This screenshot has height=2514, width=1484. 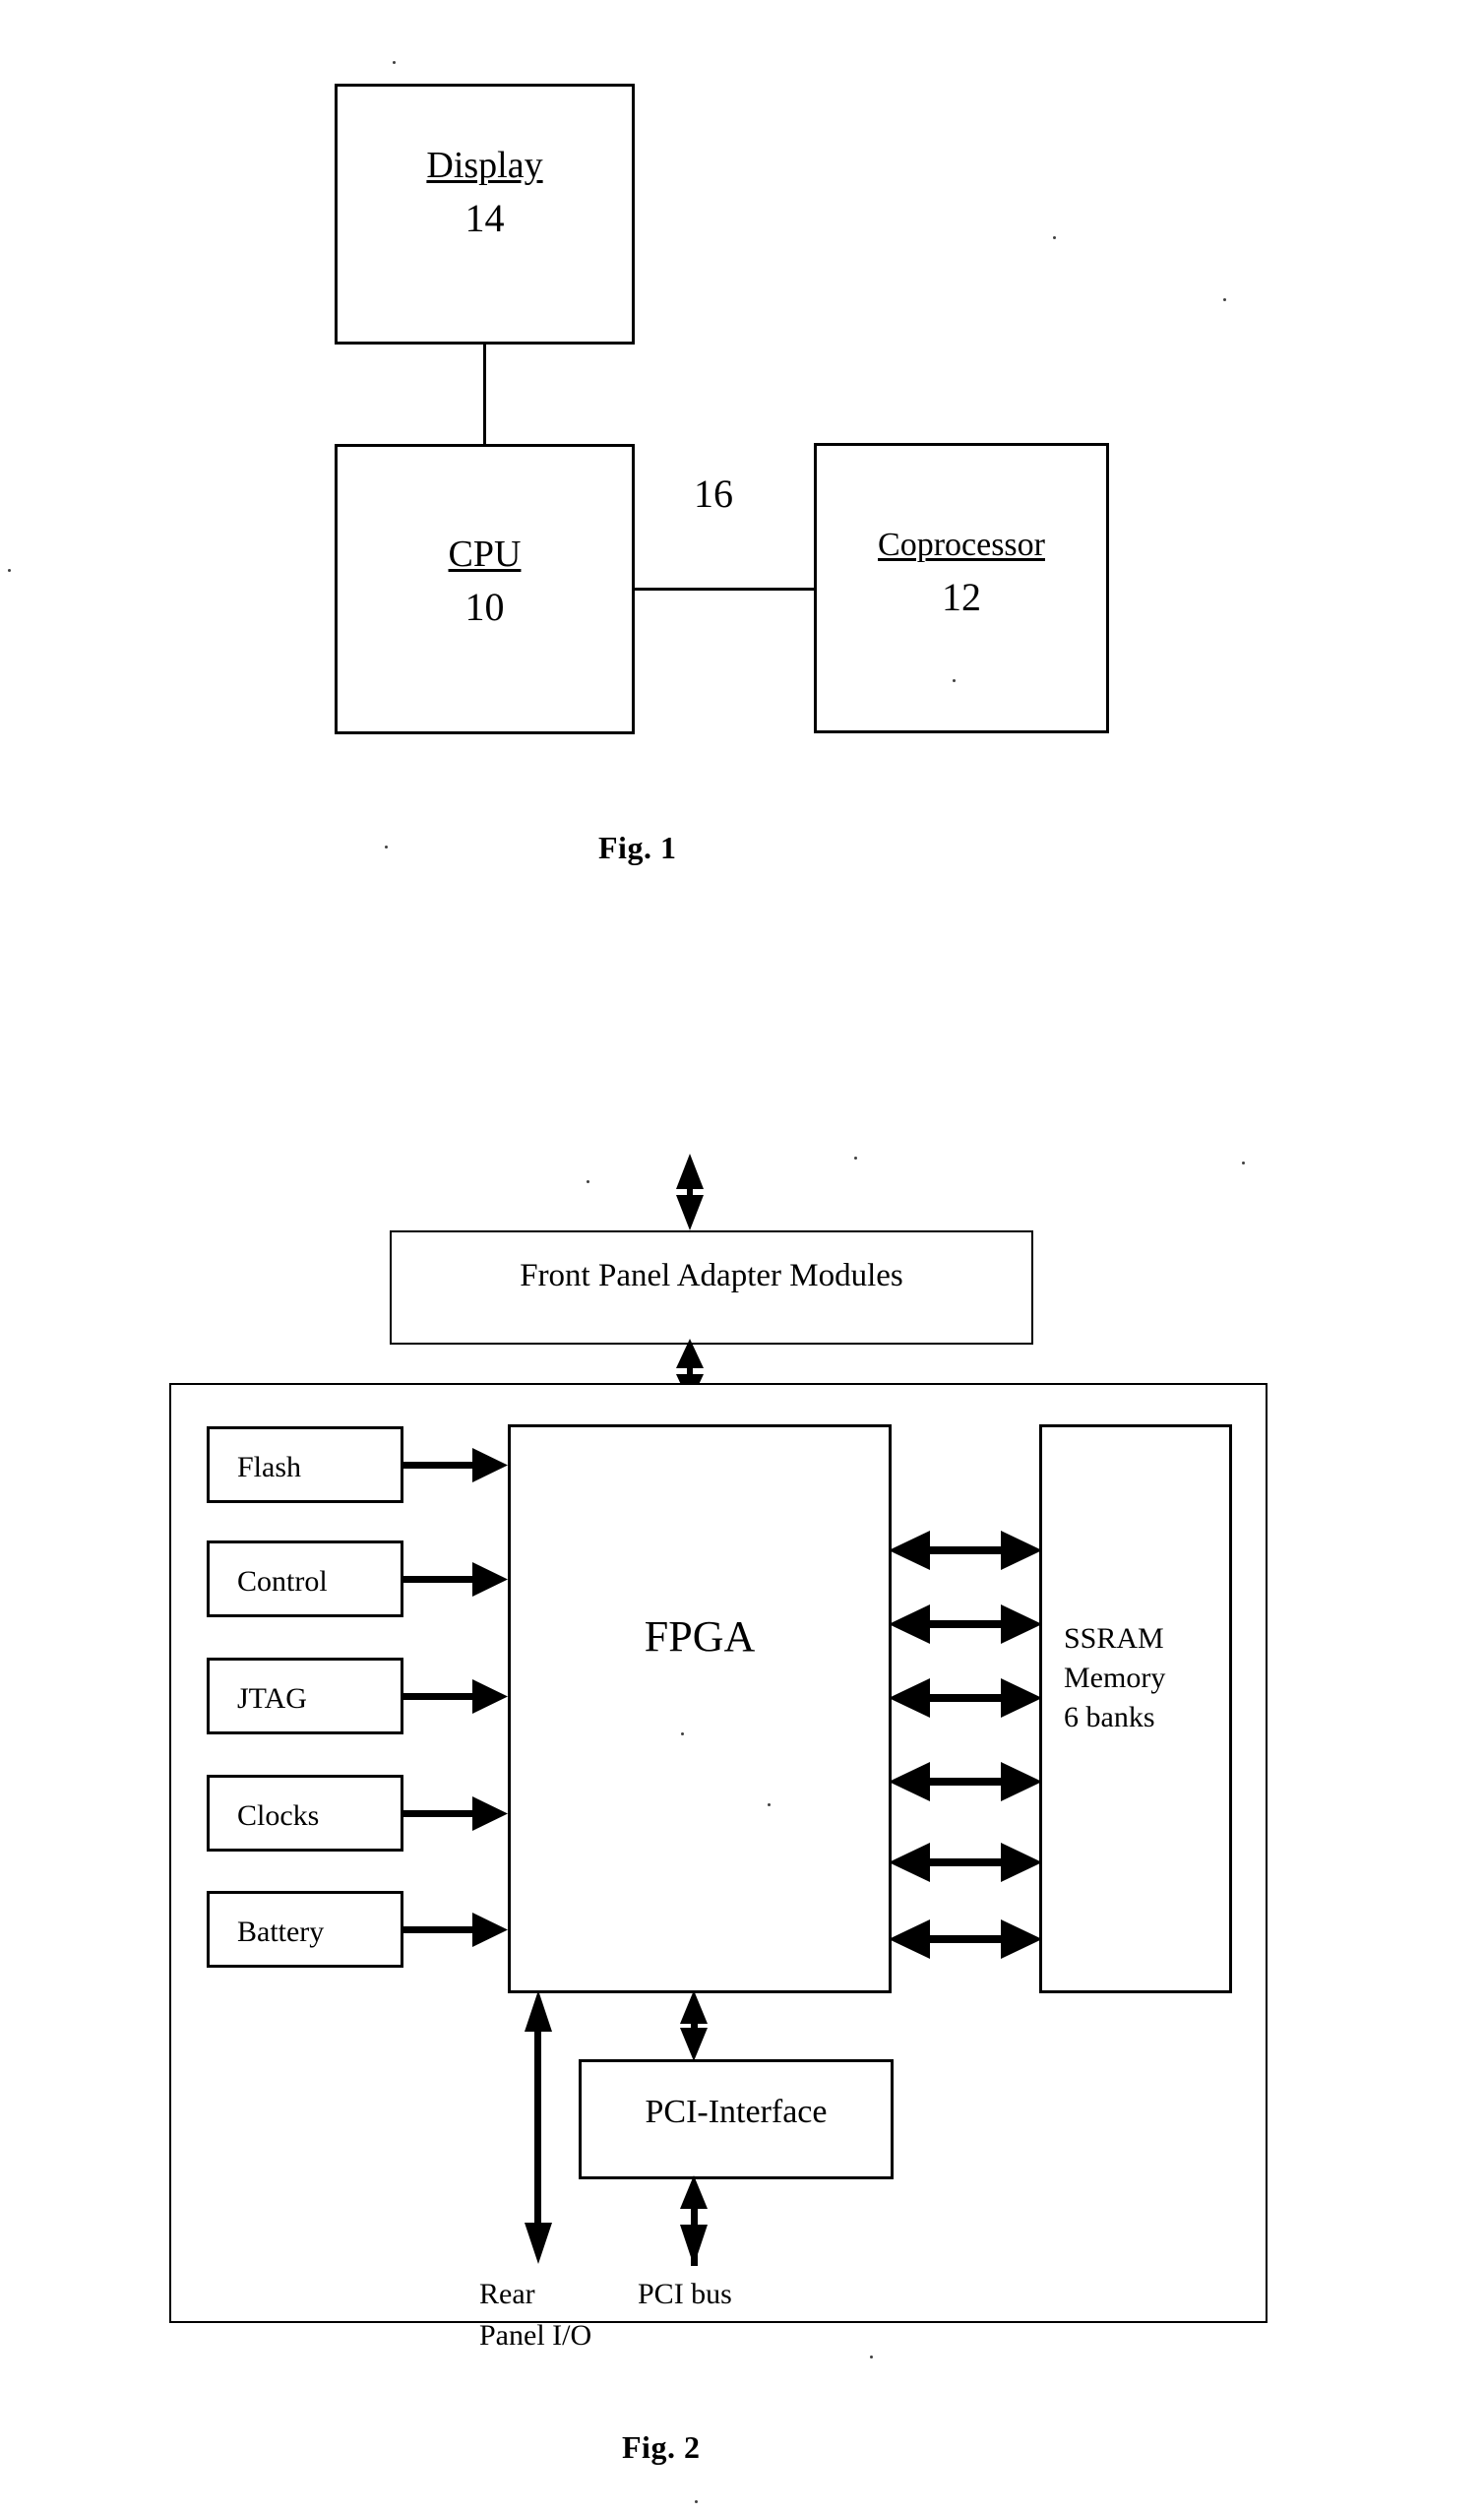 I want to click on arrow-clocks-fpga, so click(x=456, y=1814).